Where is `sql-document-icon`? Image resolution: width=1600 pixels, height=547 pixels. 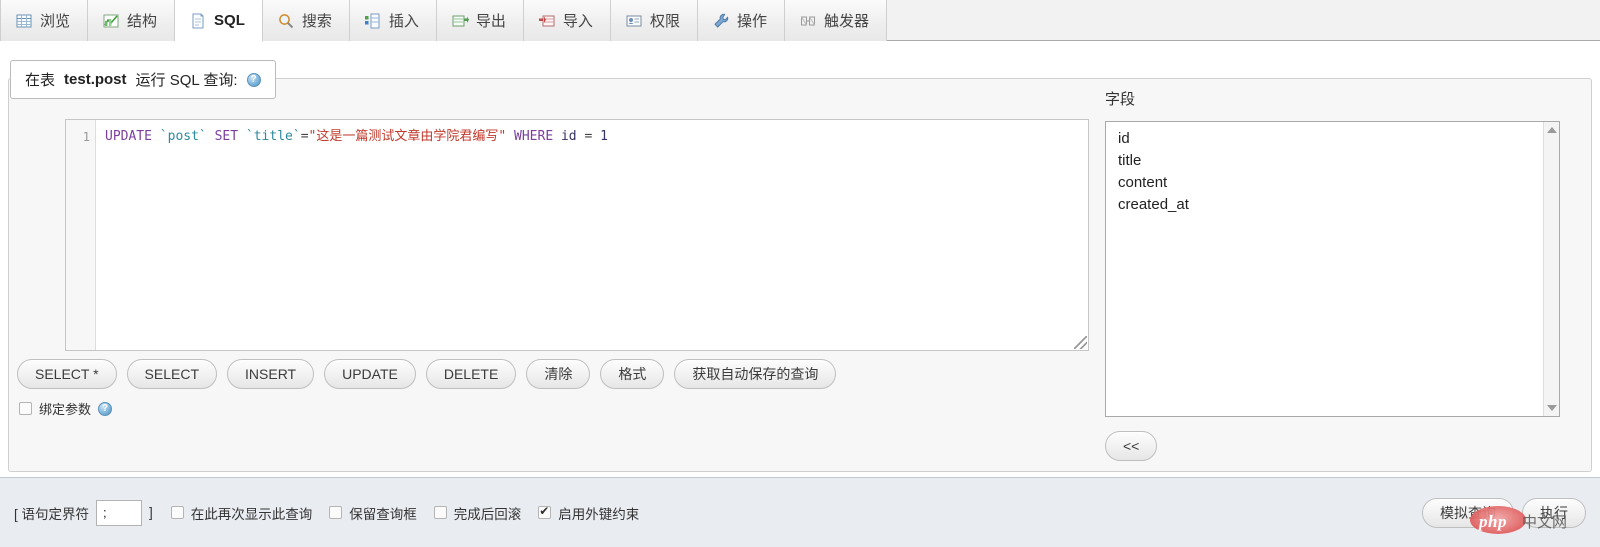
sql-document-icon is located at coordinates (198, 21).